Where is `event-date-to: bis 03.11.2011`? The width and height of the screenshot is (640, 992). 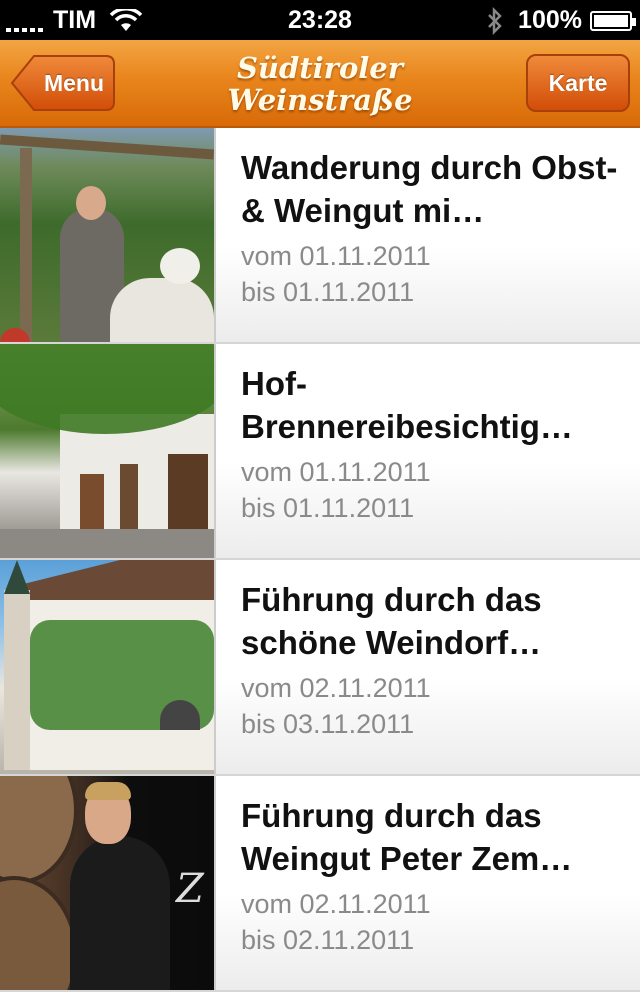 event-date-to: bis 03.11.2011 is located at coordinates (328, 724).